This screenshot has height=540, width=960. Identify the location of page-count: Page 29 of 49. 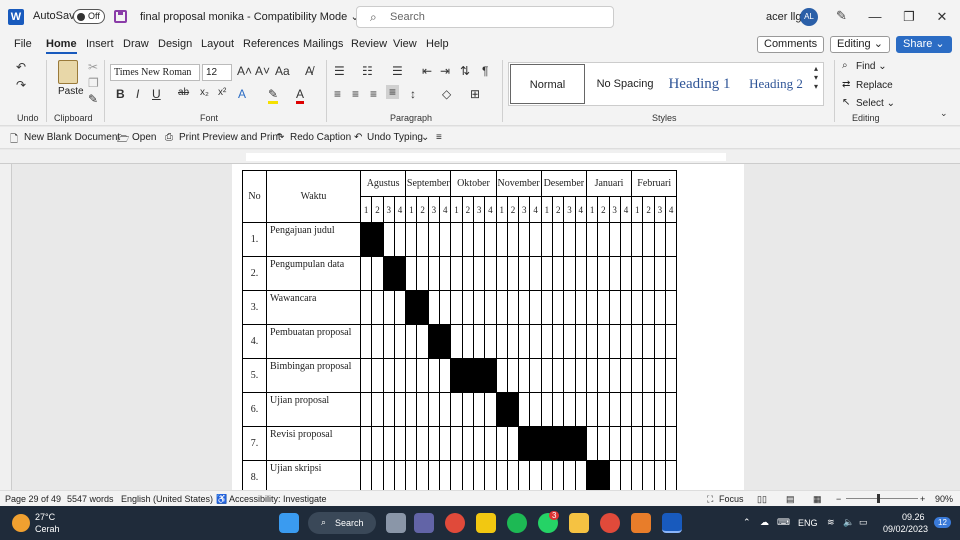
(33, 499).